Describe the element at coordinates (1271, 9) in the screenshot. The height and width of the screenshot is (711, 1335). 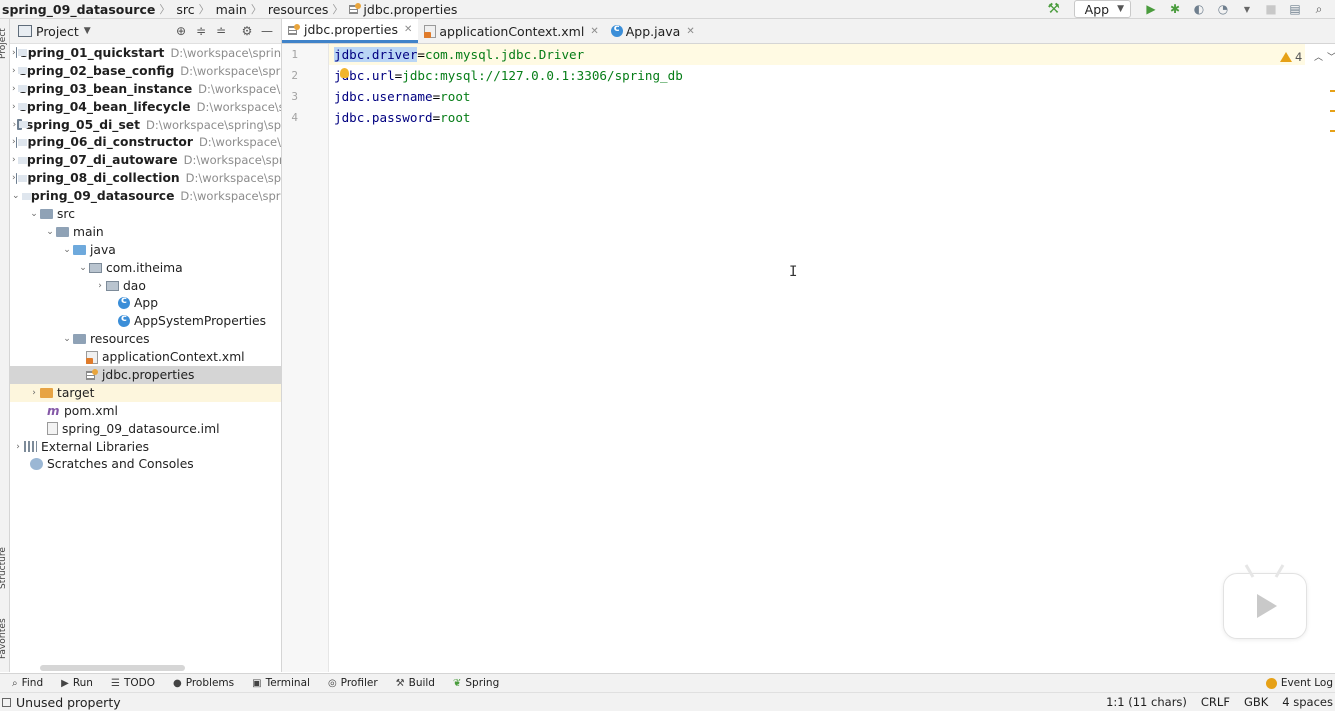
I see `stop-icon: ■` at that location.